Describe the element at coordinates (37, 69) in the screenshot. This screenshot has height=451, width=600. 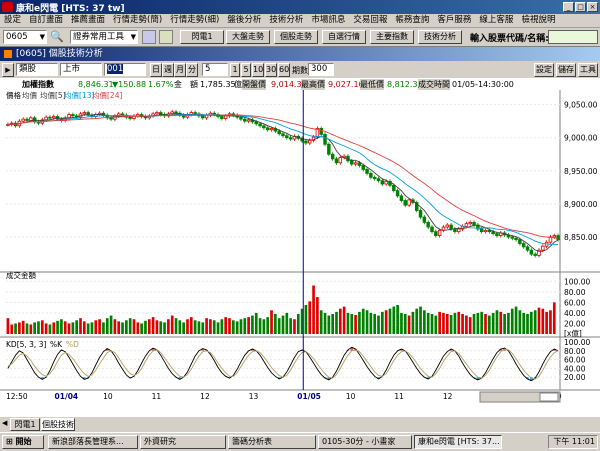
I see `kind-select: 類股` at that location.